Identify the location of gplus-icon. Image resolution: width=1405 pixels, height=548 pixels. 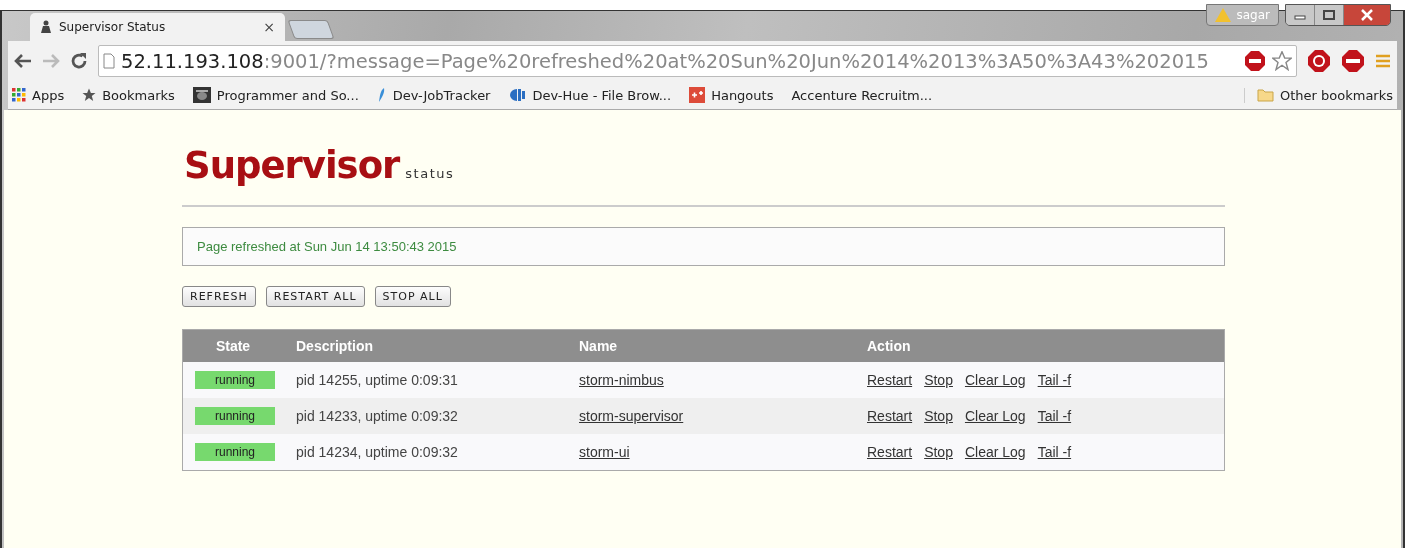
(697, 95).